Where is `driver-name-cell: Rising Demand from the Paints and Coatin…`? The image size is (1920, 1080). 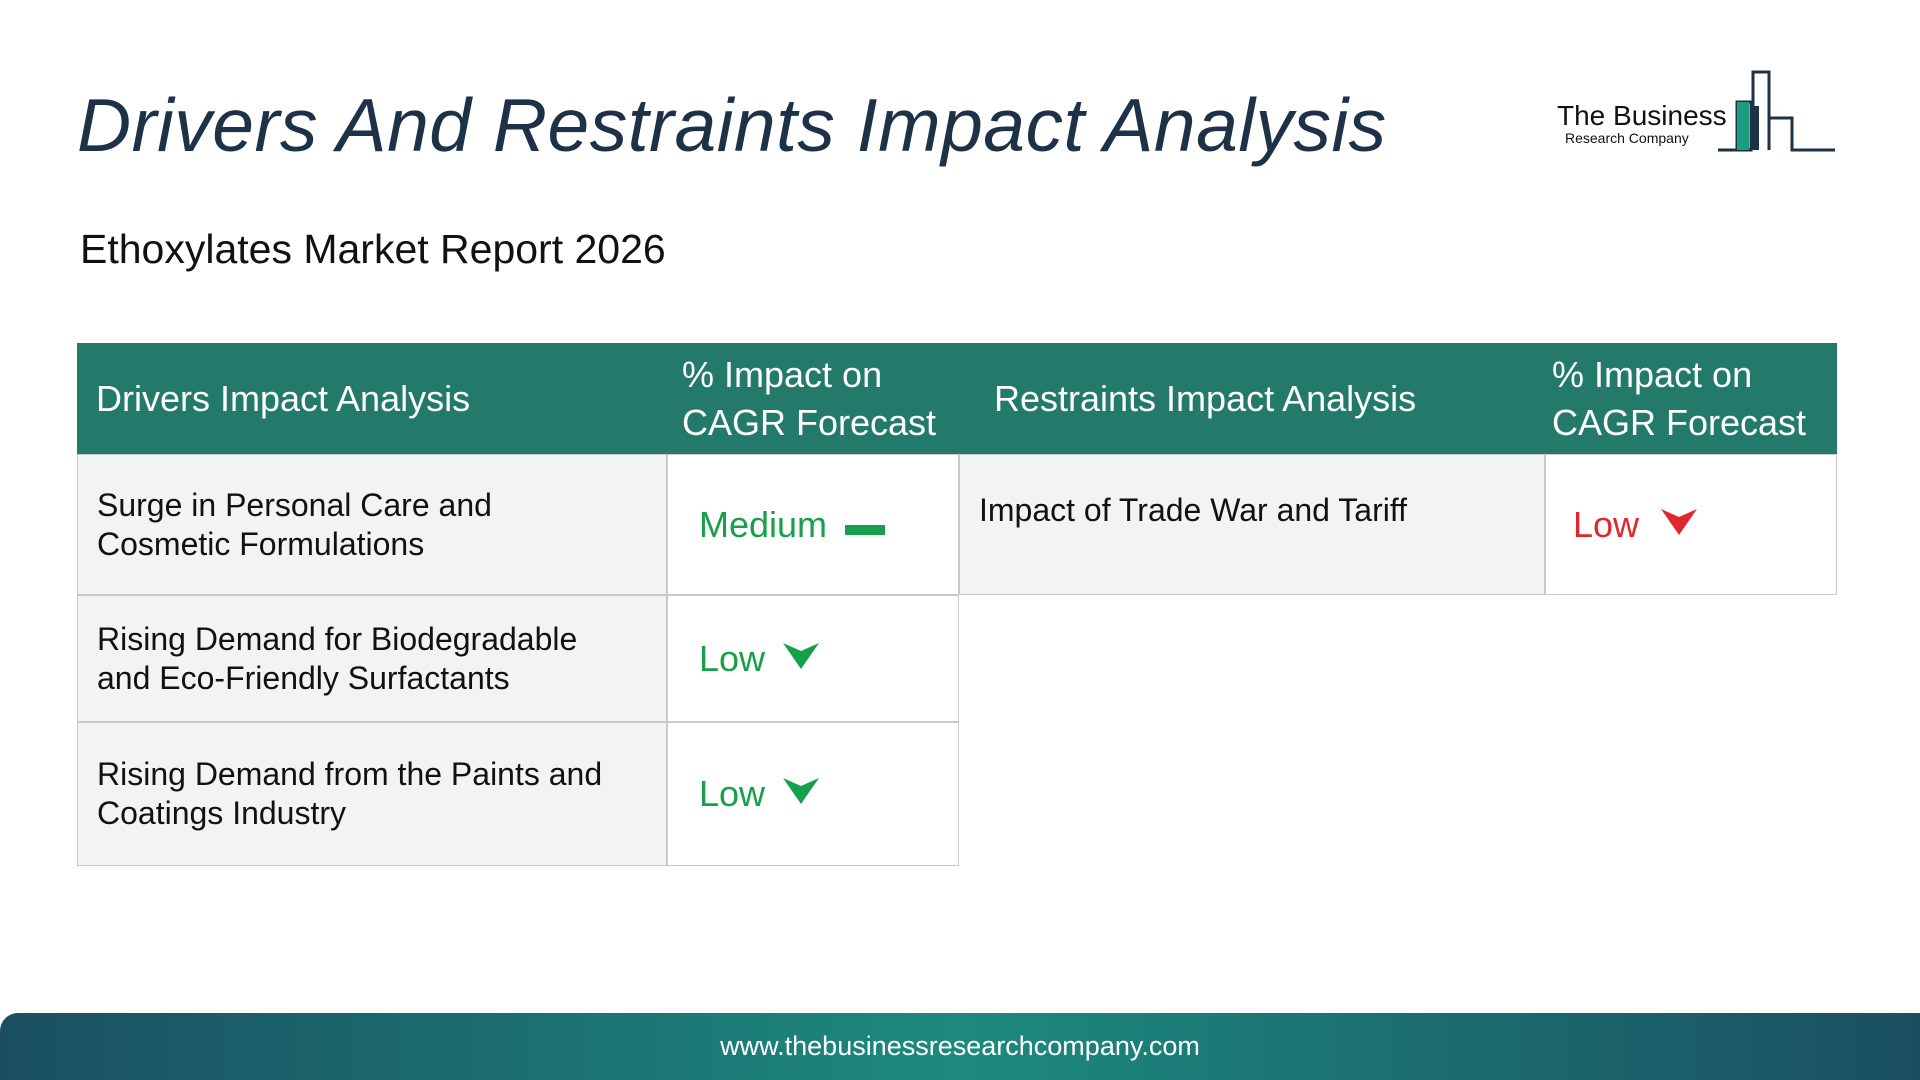 driver-name-cell: Rising Demand from the Paints and Coatin… is located at coordinates (372, 794).